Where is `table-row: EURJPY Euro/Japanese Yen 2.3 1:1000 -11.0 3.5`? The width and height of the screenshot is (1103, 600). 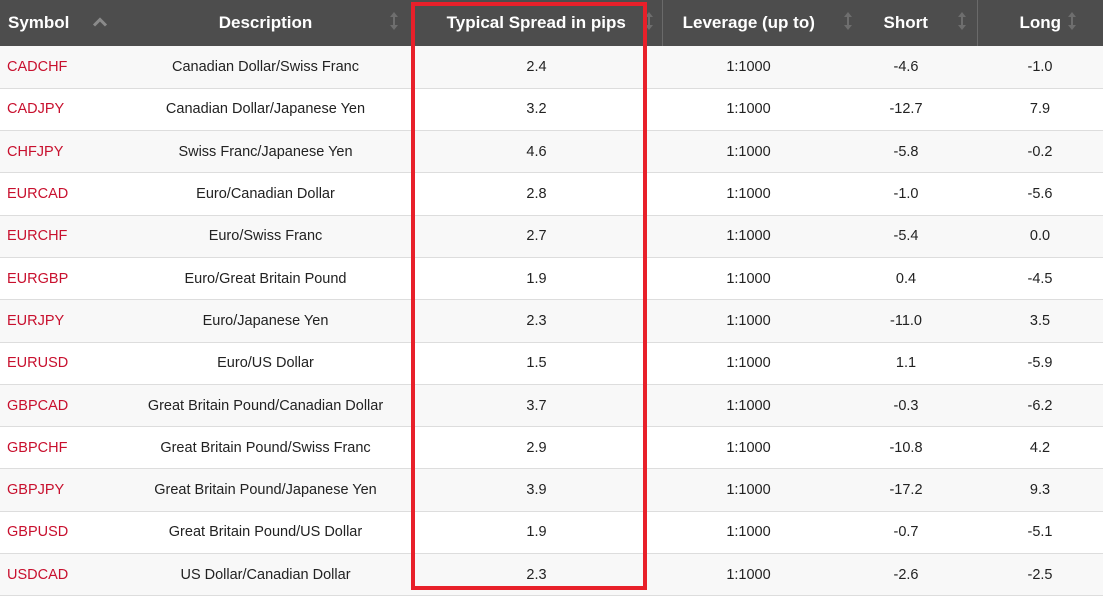 table-row: EURJPY Euro/Japanese Yen 2.3 1:1000 -11.0 3.5 is located at coordinates (551, 321).